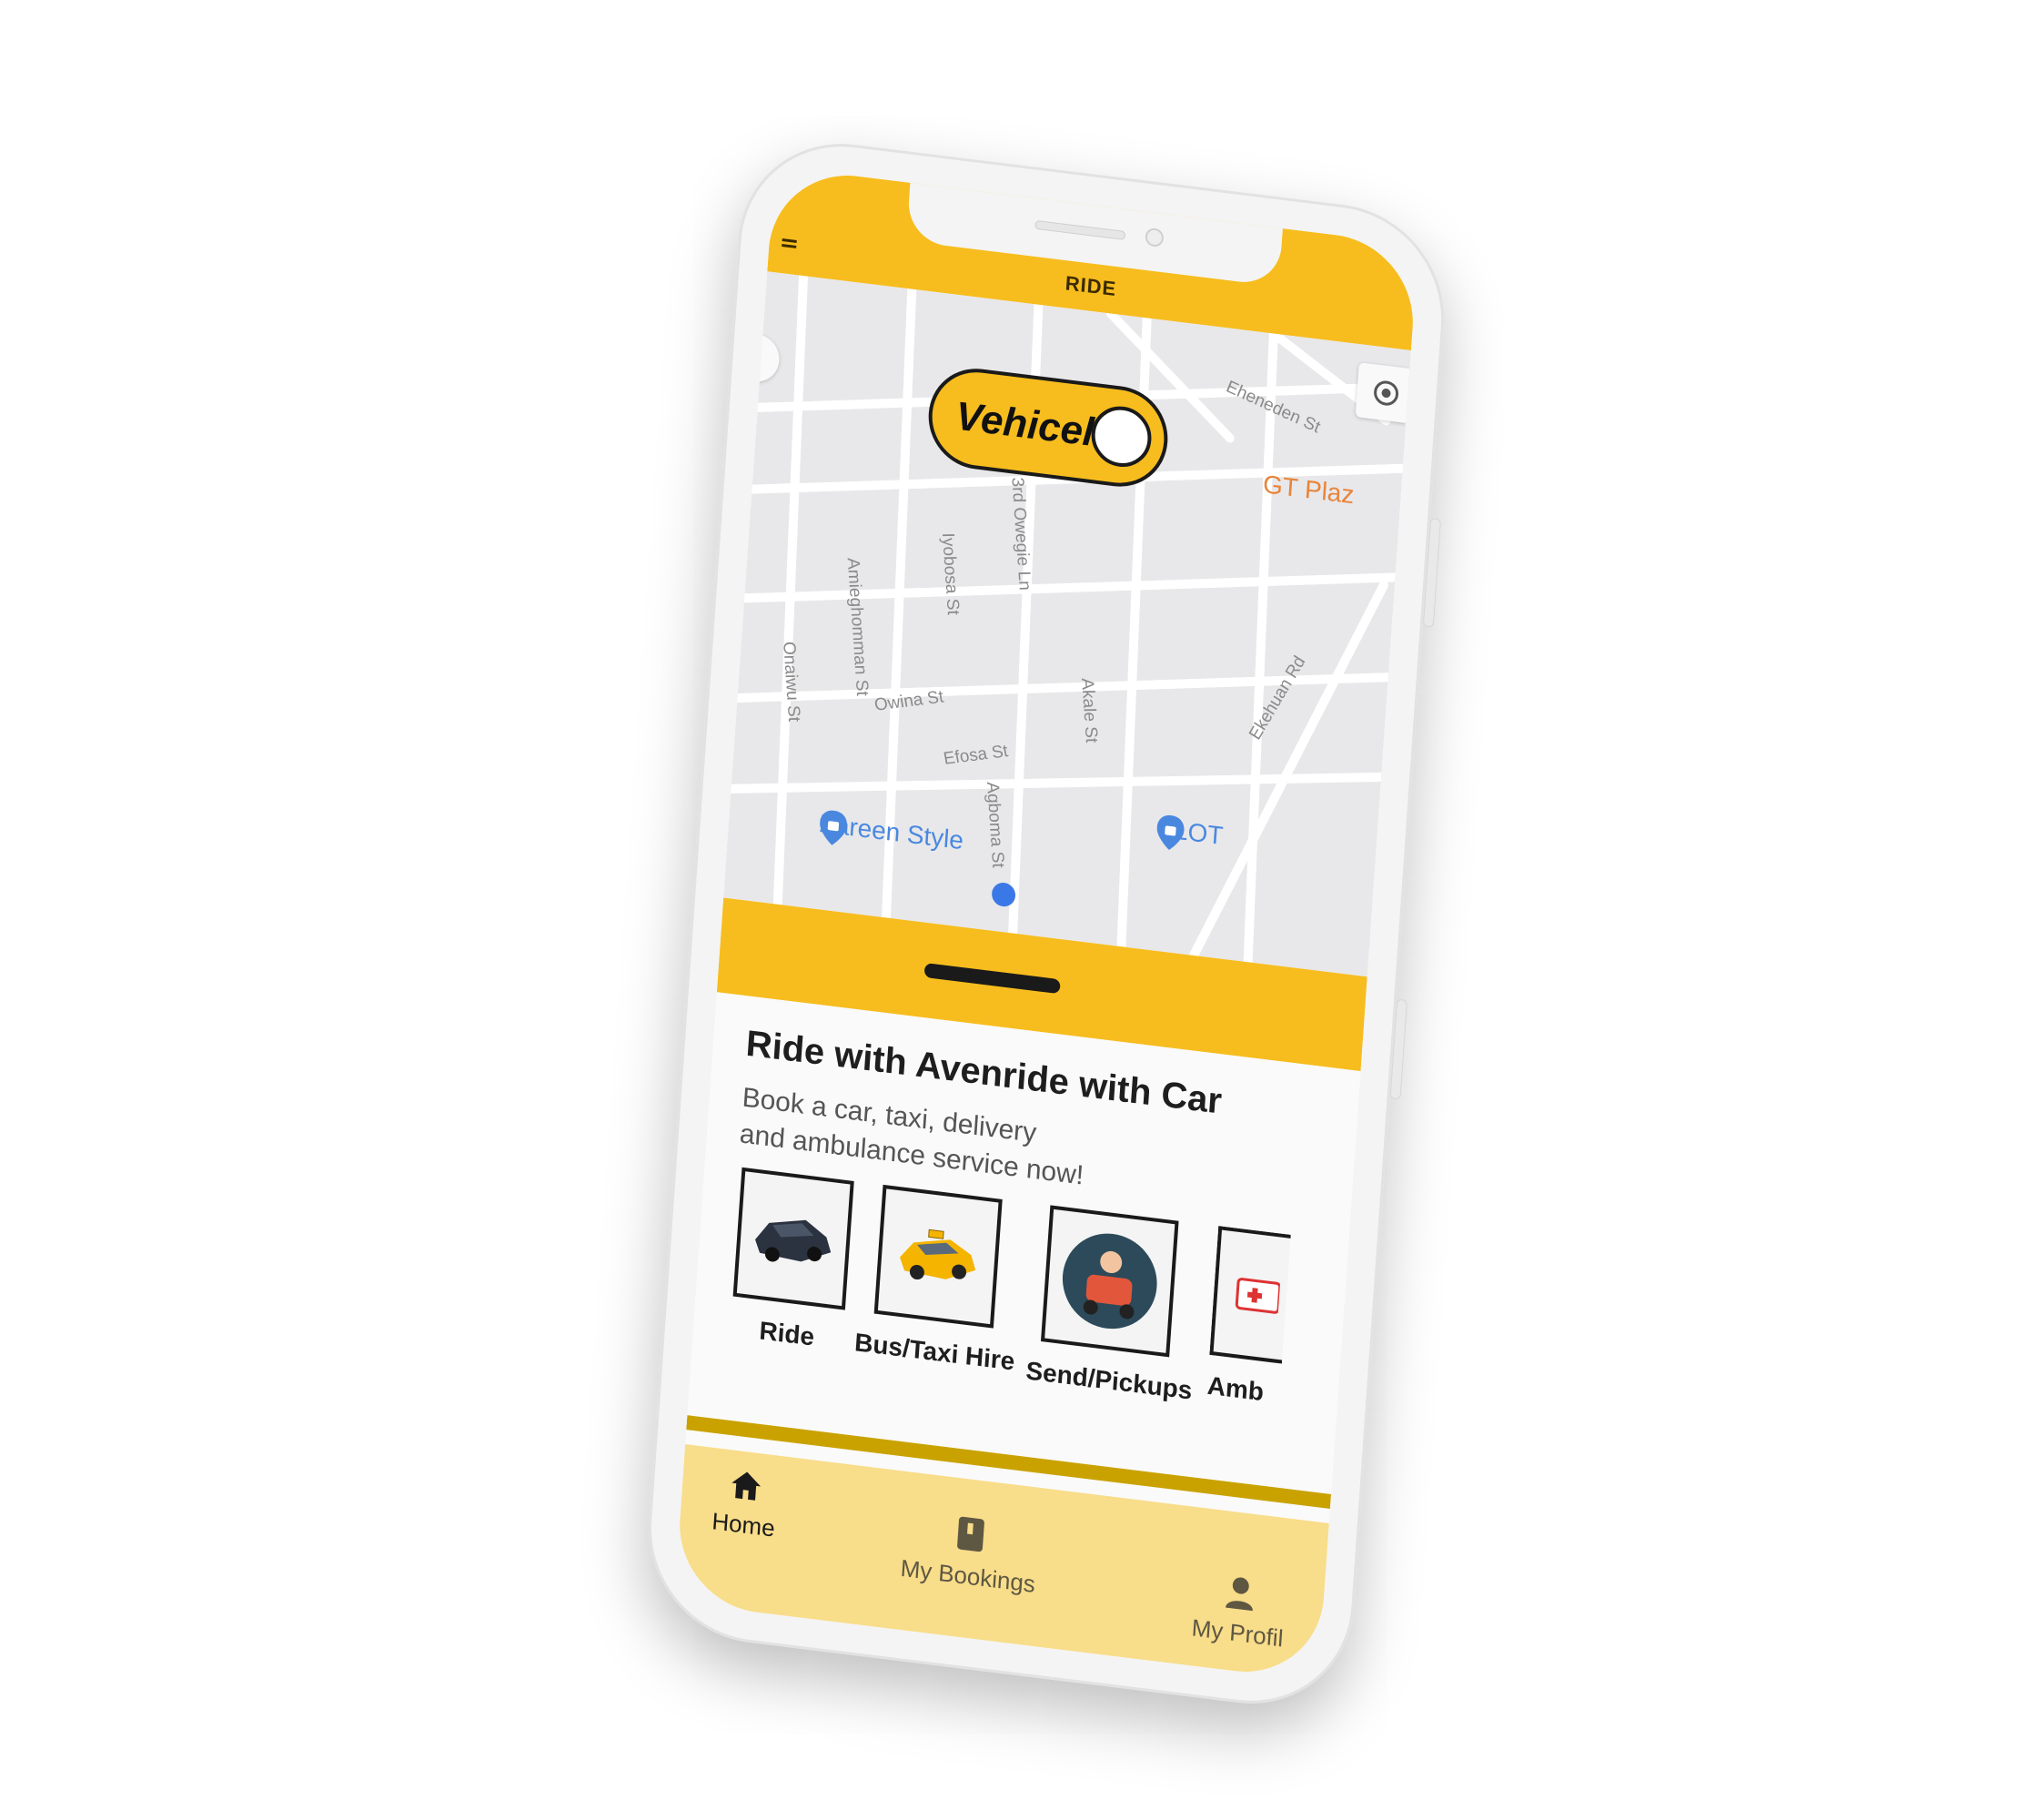 Image resolution: width=2038 pixels, height=1820 pixels. I want to click on service-ambulance: Amb, so click(1248, 1318).